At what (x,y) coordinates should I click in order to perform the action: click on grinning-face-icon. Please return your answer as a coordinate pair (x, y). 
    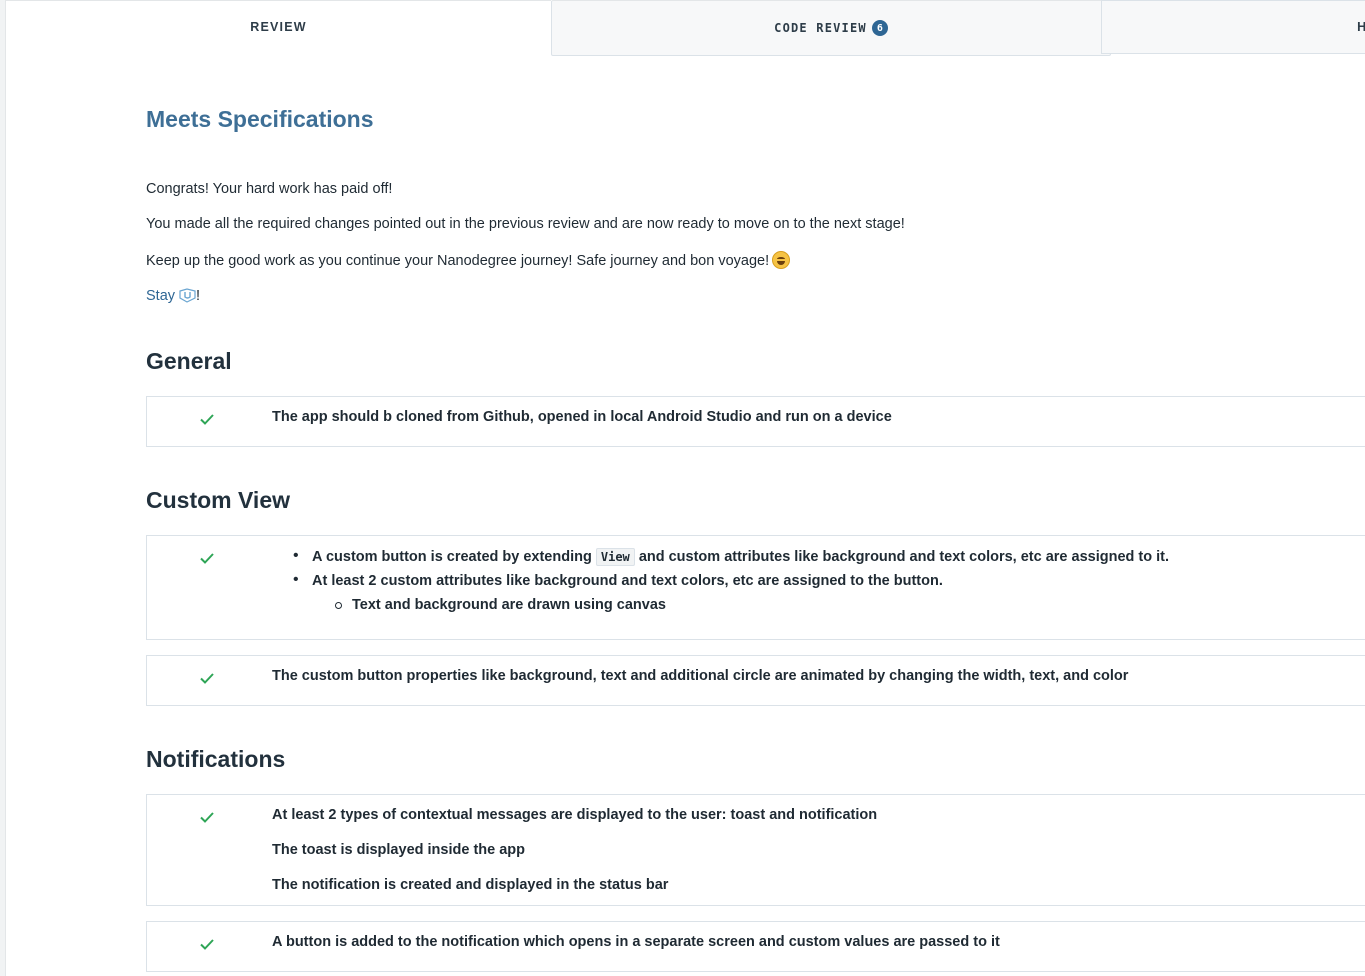
    Looking at the image, I should click on (781, 260).